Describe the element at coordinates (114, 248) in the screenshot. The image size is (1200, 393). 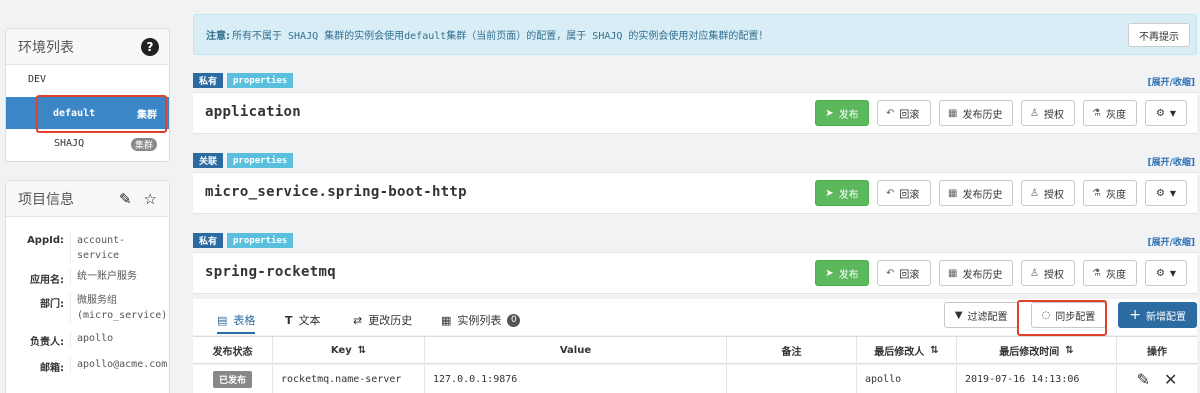
I see `info-value: account-service` at that location.